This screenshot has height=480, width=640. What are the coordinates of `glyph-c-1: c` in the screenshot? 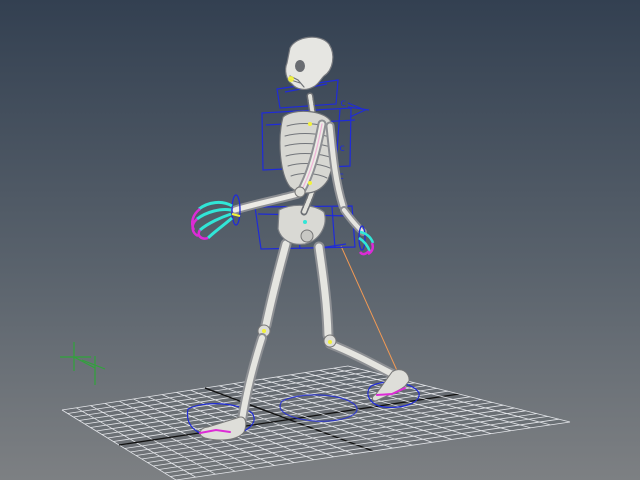 It's located at (343, 103).